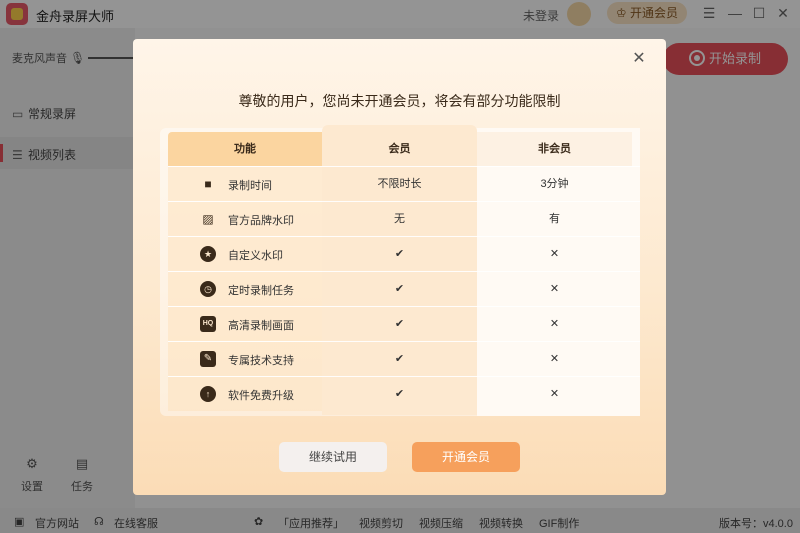 This screenshot has width=800, height=533. Describe the element at coordinates (261, 221) in the screenshot. I see `feature-label: 官方品牌水印` at that location.